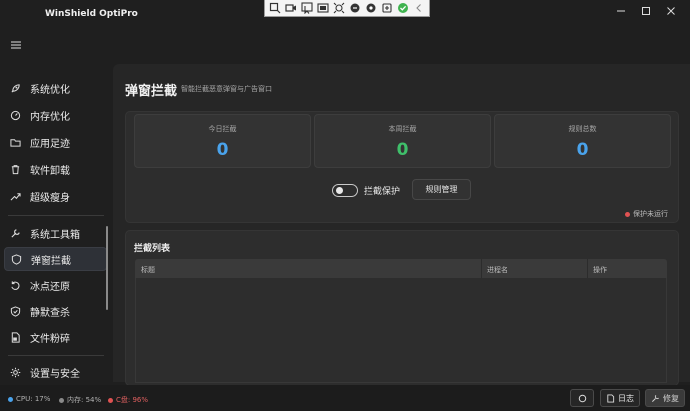 This screenshot has width=690, height=411. I want to click on app-title: WinShield OptiPro, so click(91, 14).